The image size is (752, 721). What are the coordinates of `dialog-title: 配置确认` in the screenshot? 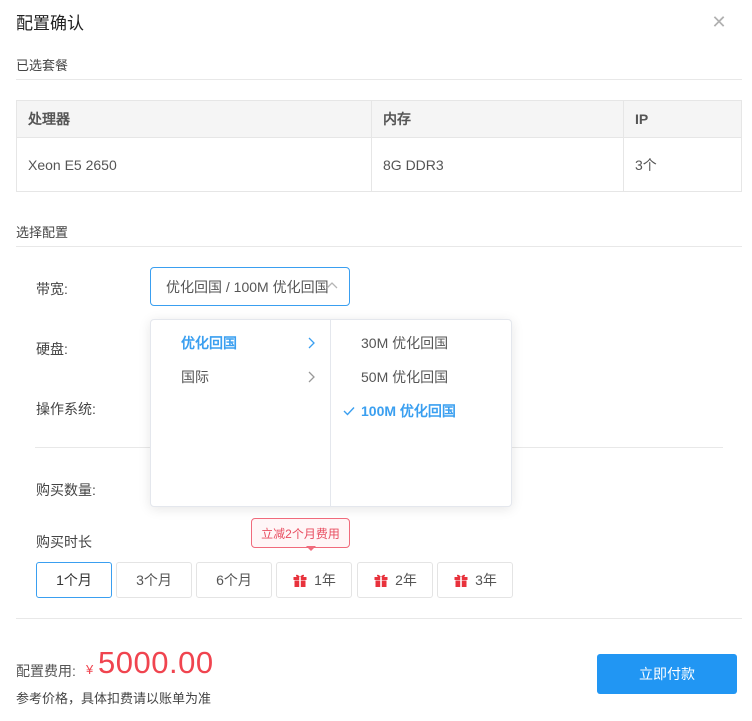 It's located at (50, 23).